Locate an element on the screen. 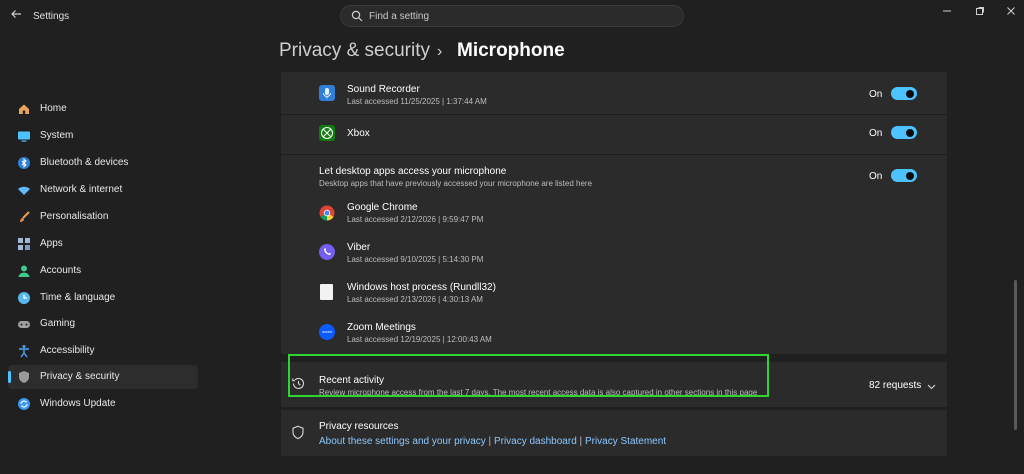  sidebar-item-label: System is located at coordinates (57, 135).